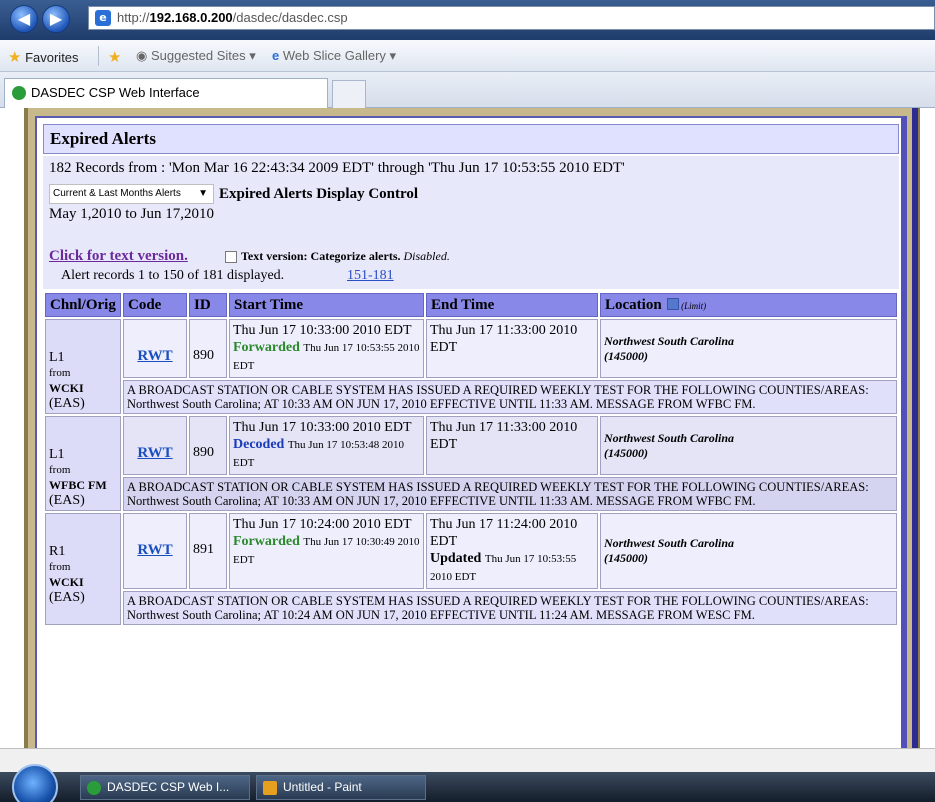 The height and width of the screenshot is (802, 935). What do you see at coordinates (322, 524) in the screenshot?
I see `start-time: Thu Jun 17 10:24:00 2010 EDT` at bounding box center [322, 524].